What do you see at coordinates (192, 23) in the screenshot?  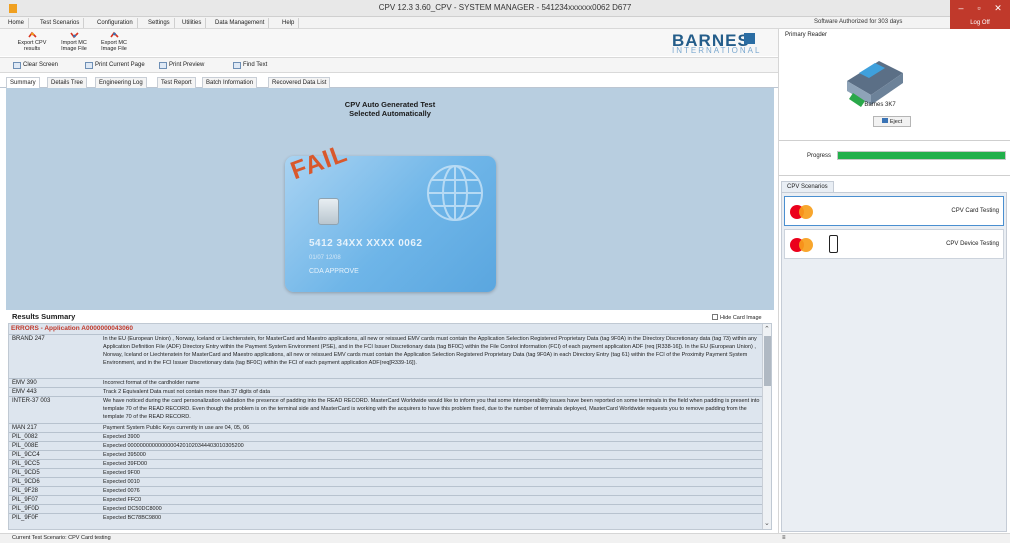 I see `menu-utilities: Utilities` at bounding box center [192, 23].